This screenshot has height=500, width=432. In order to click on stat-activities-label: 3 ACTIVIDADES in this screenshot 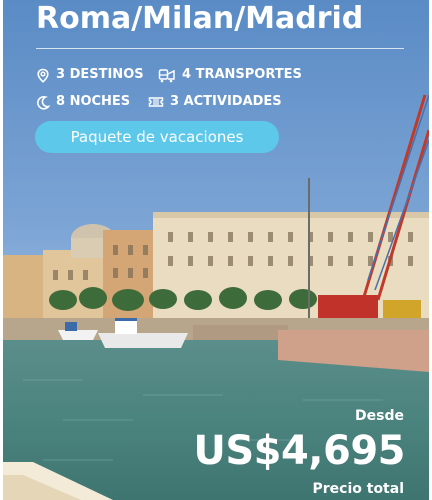, I will do `click(226, 101)`.